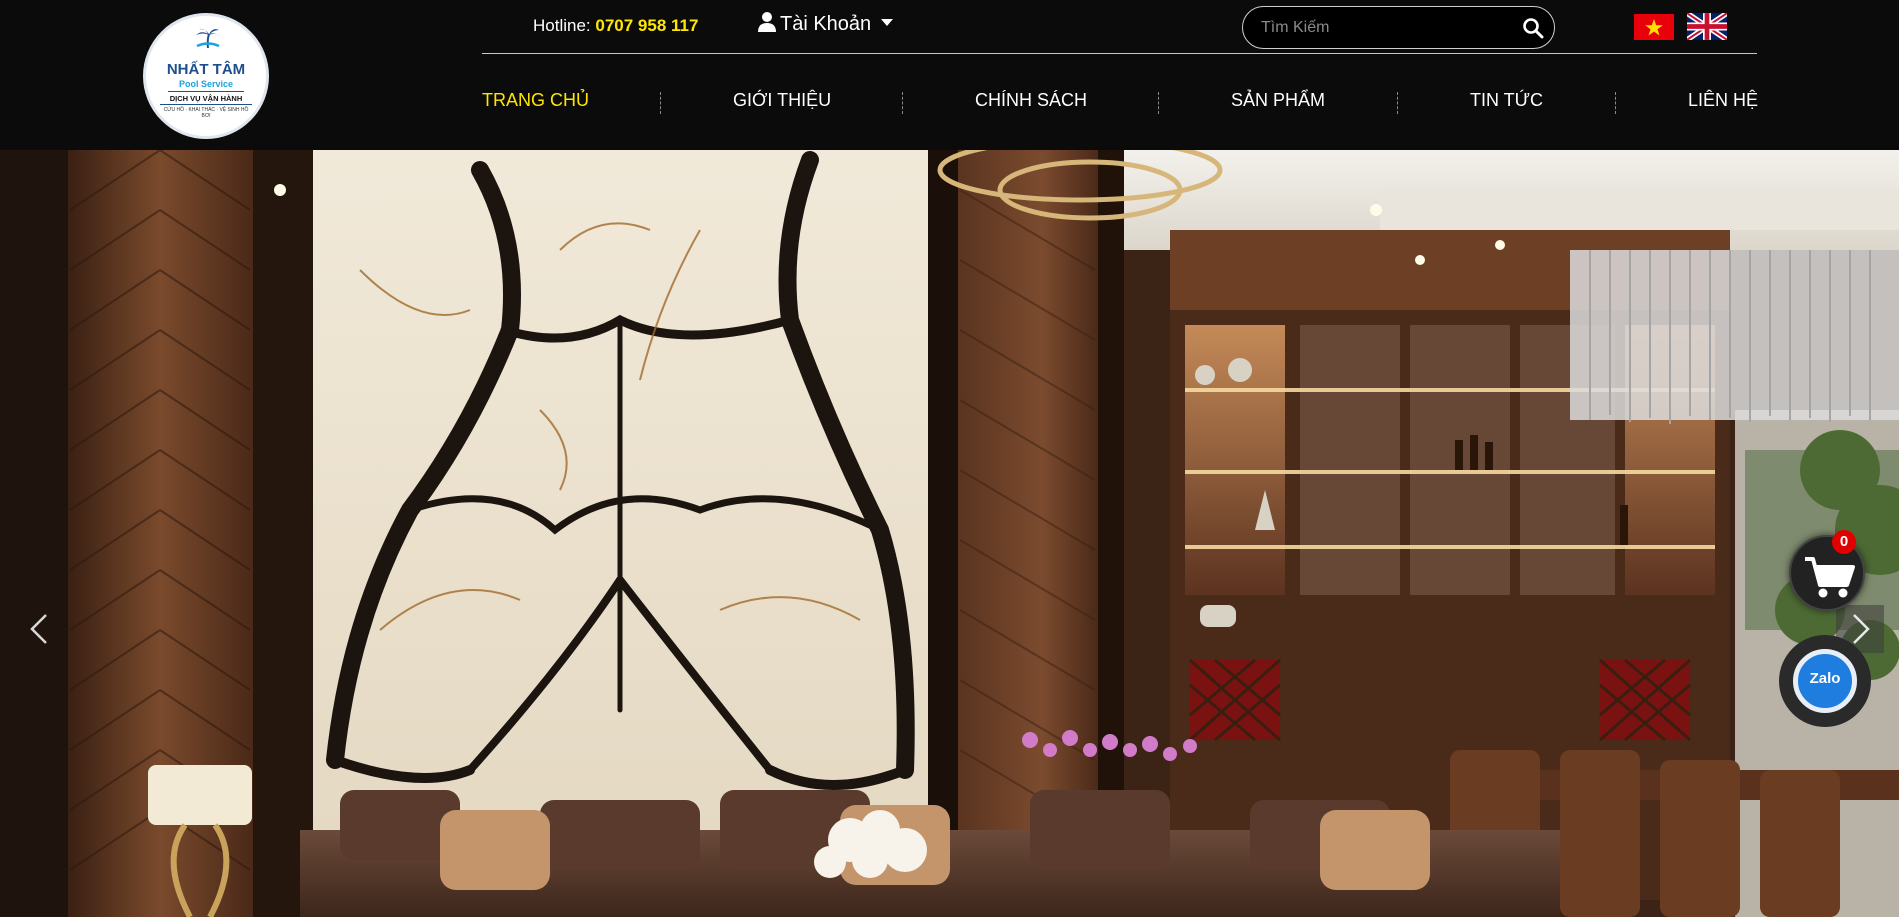 Image resolution: width=1899 pixels, height=917 pixels. Describe the element at coordinates (1031, 100) in the screenshot. I see `nav-item-policy: CHÍNH SÁCH` at that location.